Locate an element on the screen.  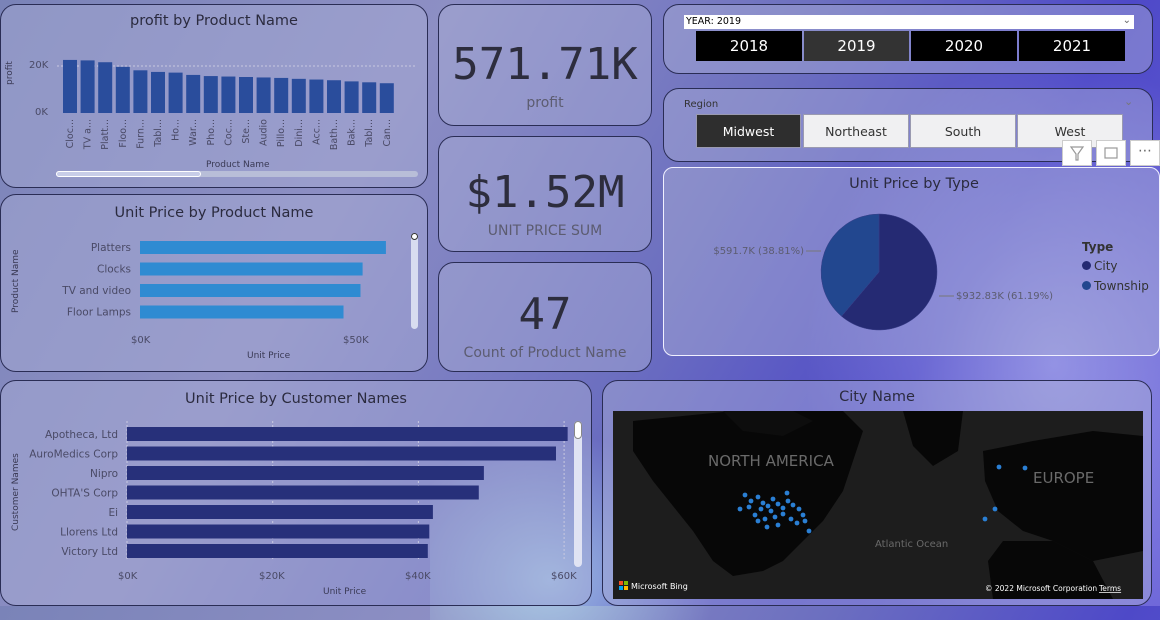
pie-legend-city: City is located at coordinates (1115, 266).